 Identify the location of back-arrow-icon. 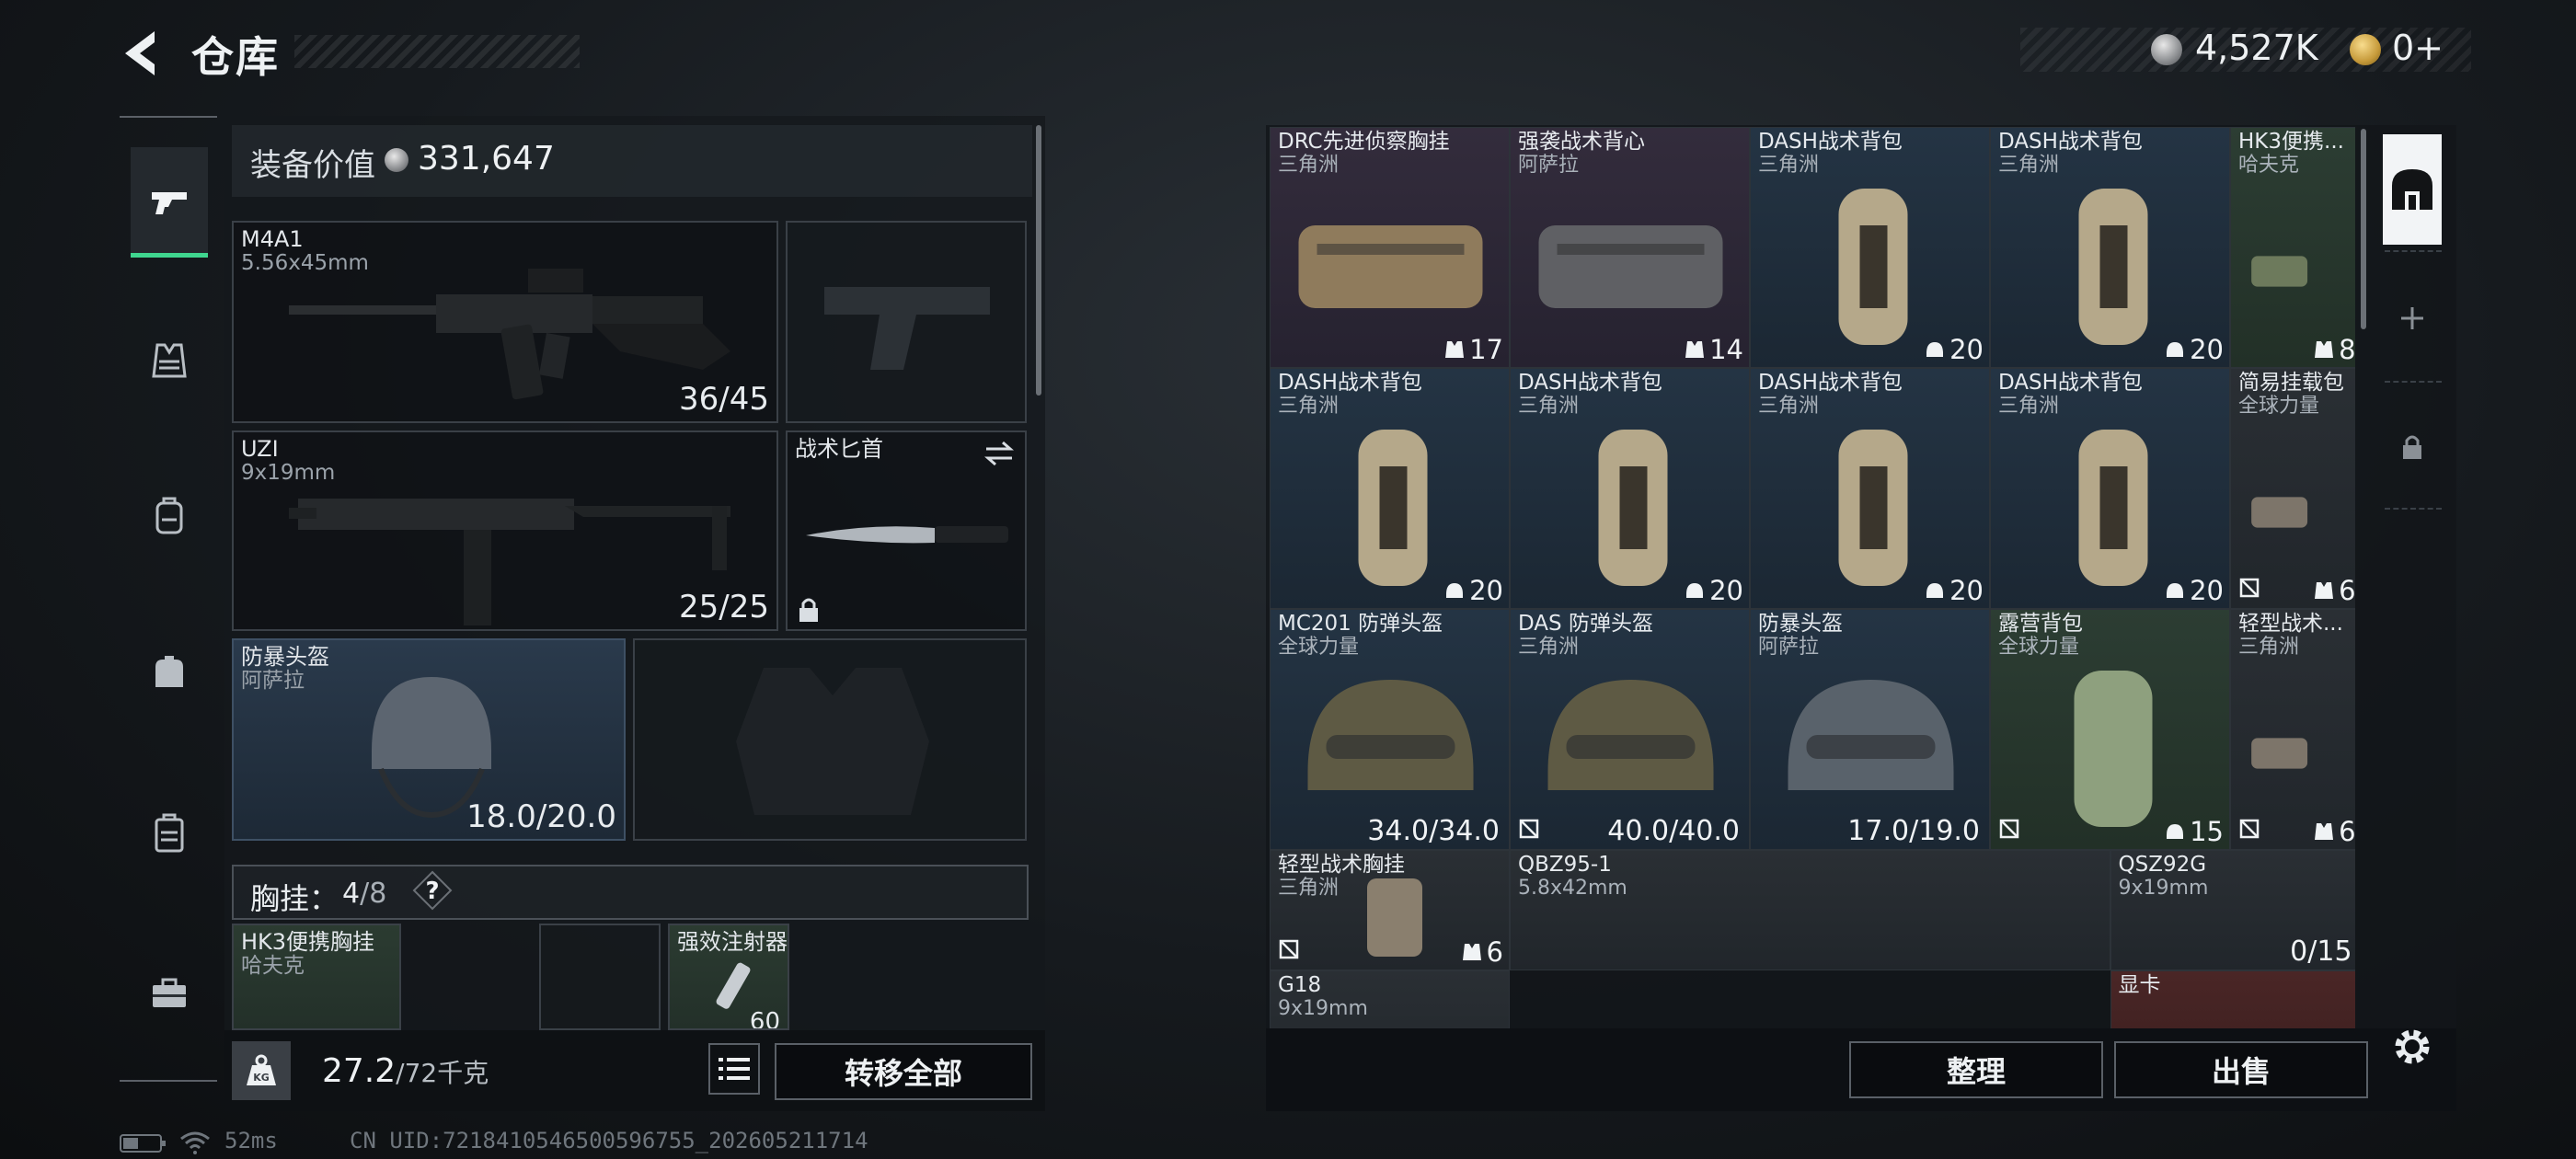
(143, 53).